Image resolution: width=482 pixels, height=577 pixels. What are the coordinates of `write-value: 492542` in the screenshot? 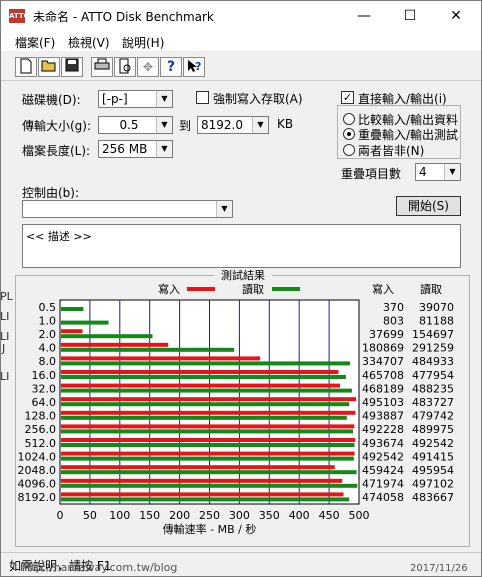 It's located at (383, 456).